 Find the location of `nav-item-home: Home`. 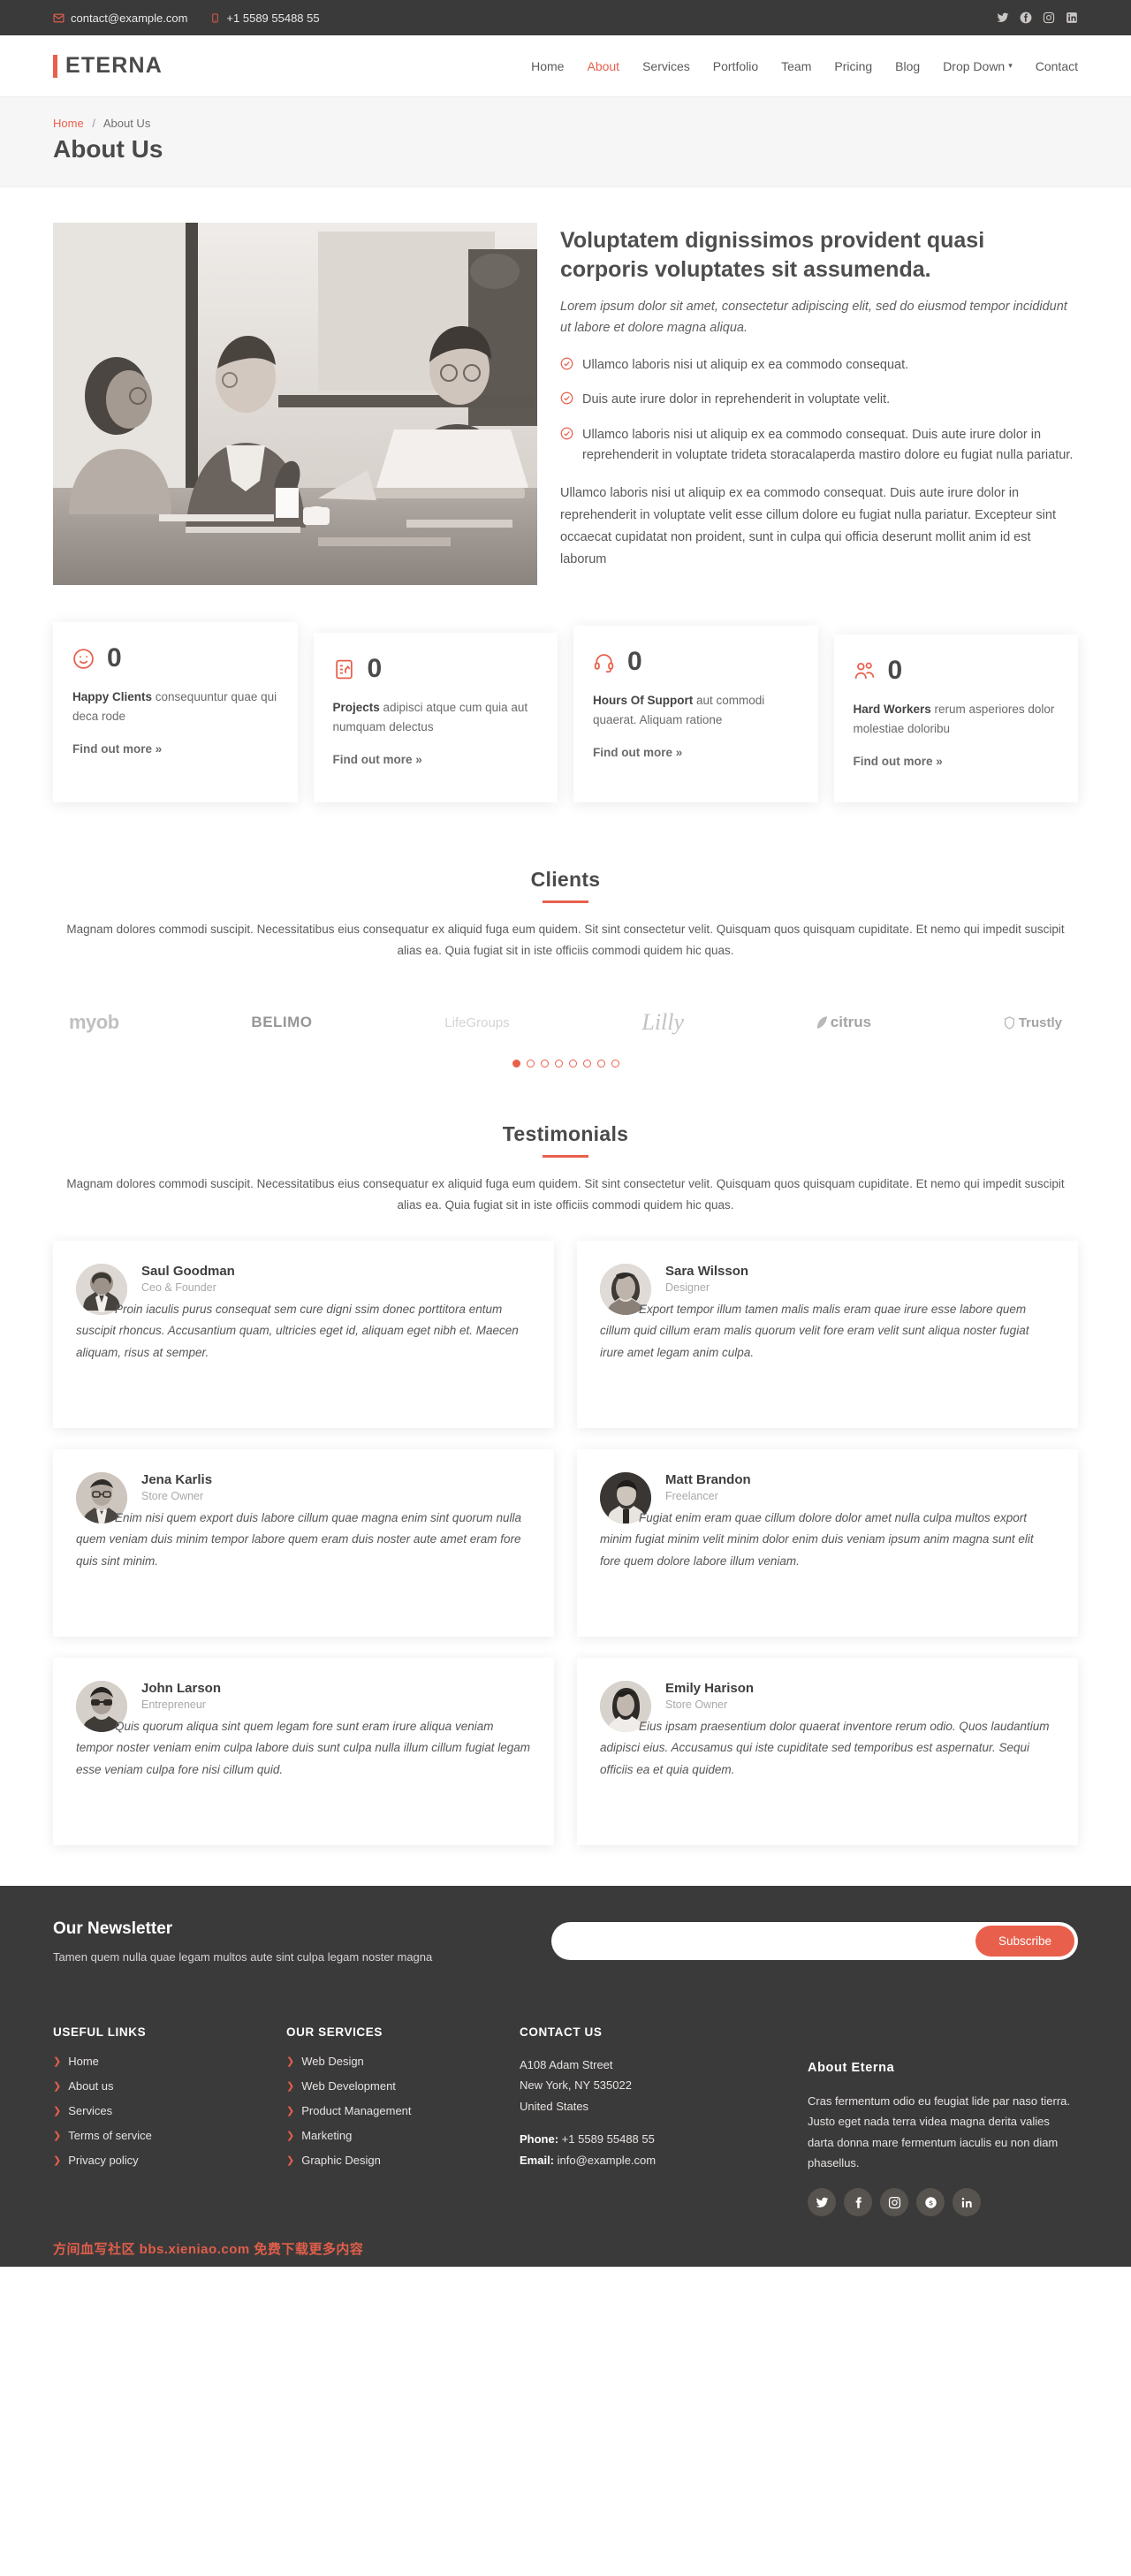

nav-item-home: Home is located at coordinates (547, 66).